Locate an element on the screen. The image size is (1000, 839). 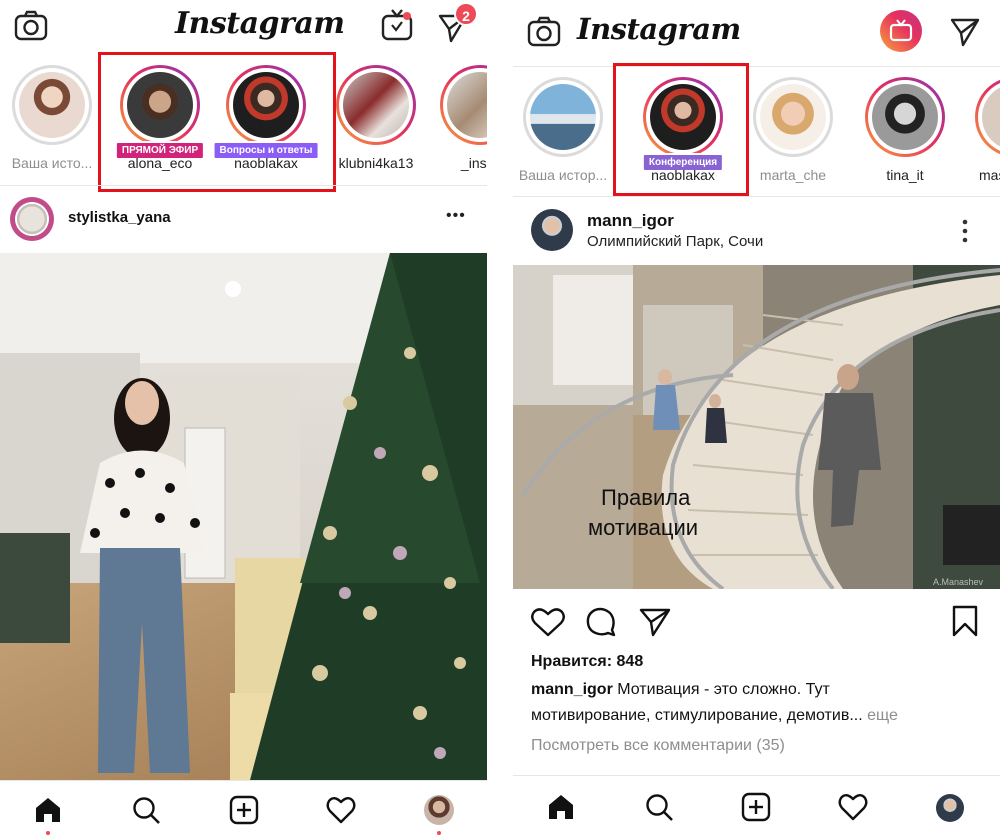
likes-count: Нравится: 848 is located at coordinates (587, 662).